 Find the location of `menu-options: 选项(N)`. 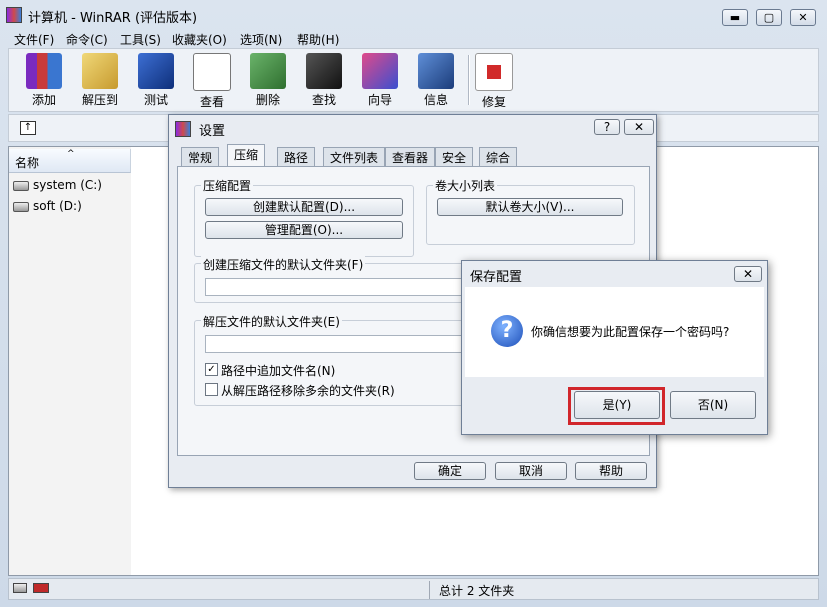

menu-options: 选项(N) is located at coordinates (261, 39).